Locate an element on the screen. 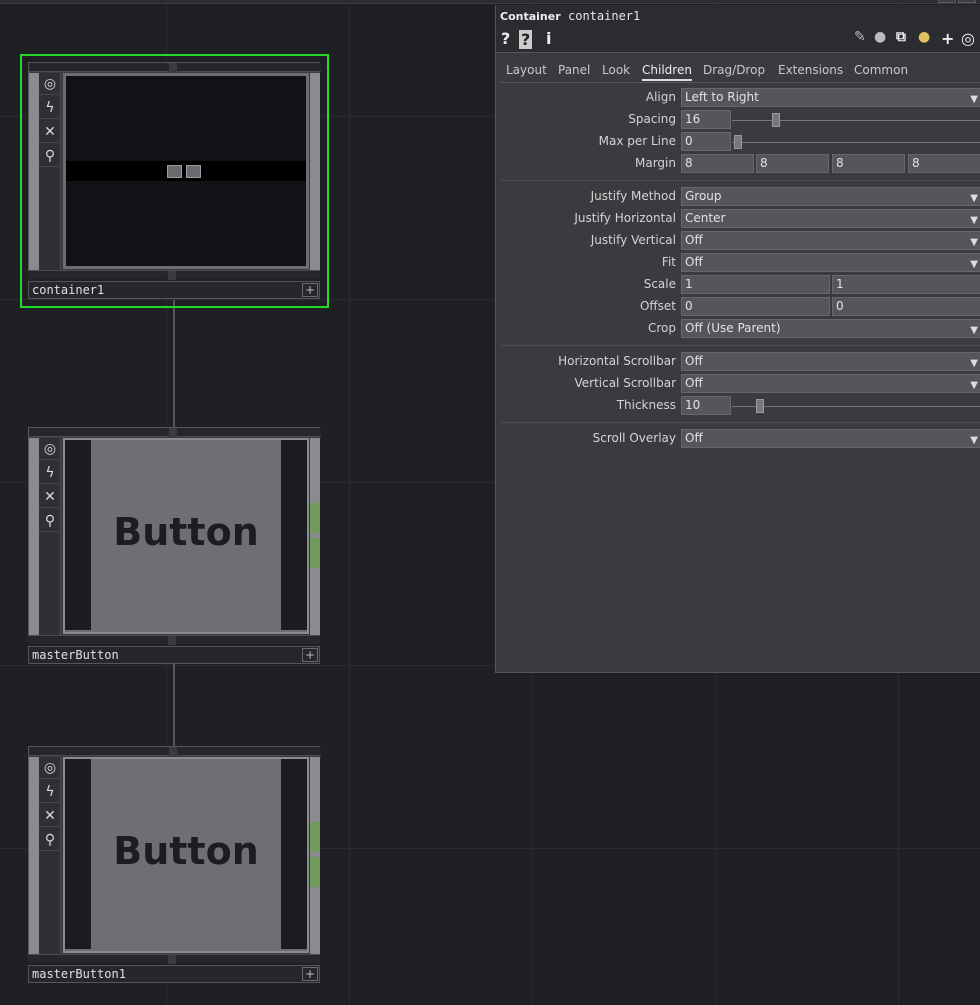  node-top-strip is located at coordinates (175, 67).